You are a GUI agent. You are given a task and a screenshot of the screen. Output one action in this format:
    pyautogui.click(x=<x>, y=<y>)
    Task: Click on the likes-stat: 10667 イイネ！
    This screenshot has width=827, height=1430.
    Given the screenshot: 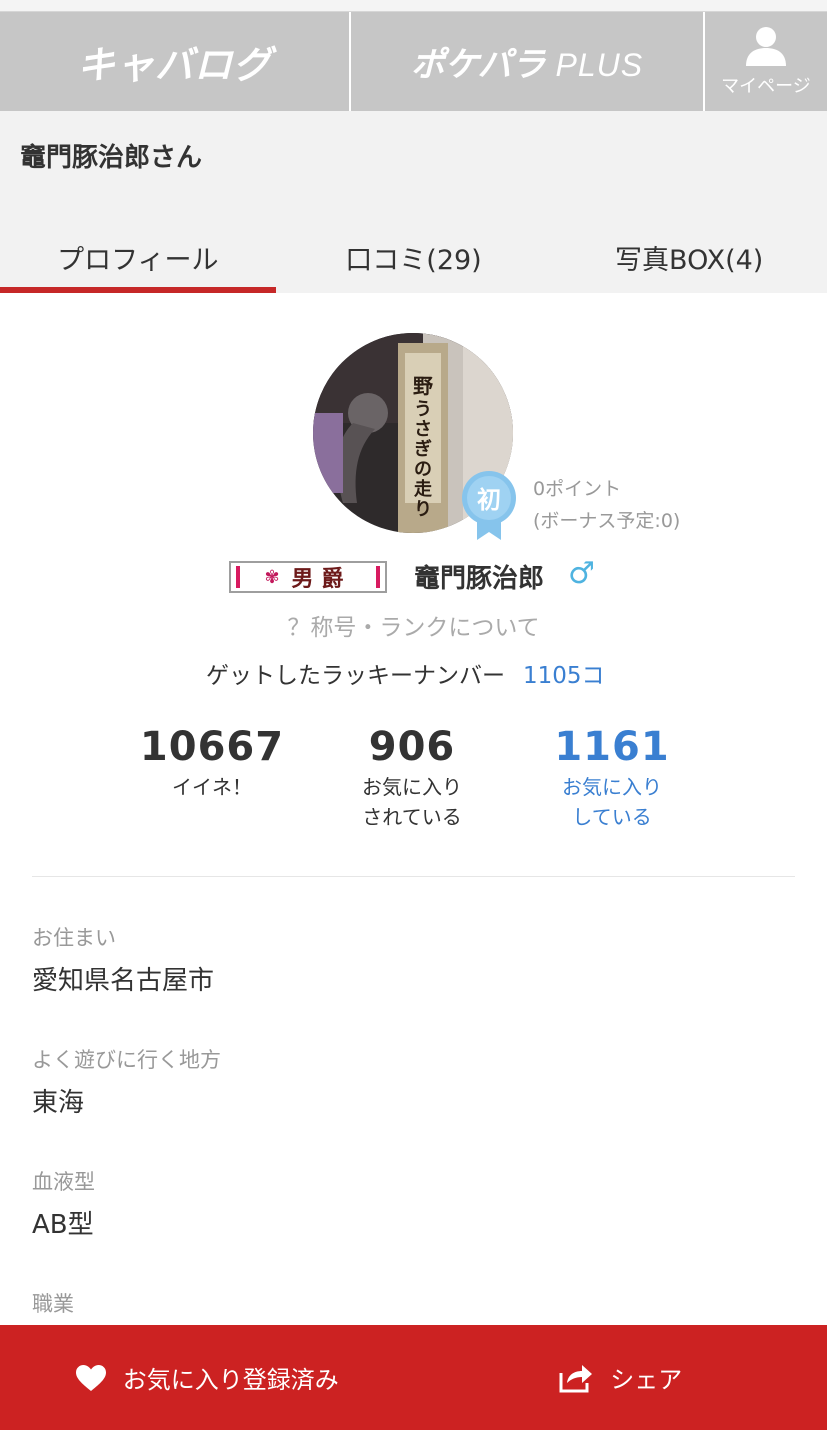 What is the action you would take?
    pyautogui.click(x=212, y=763)
    